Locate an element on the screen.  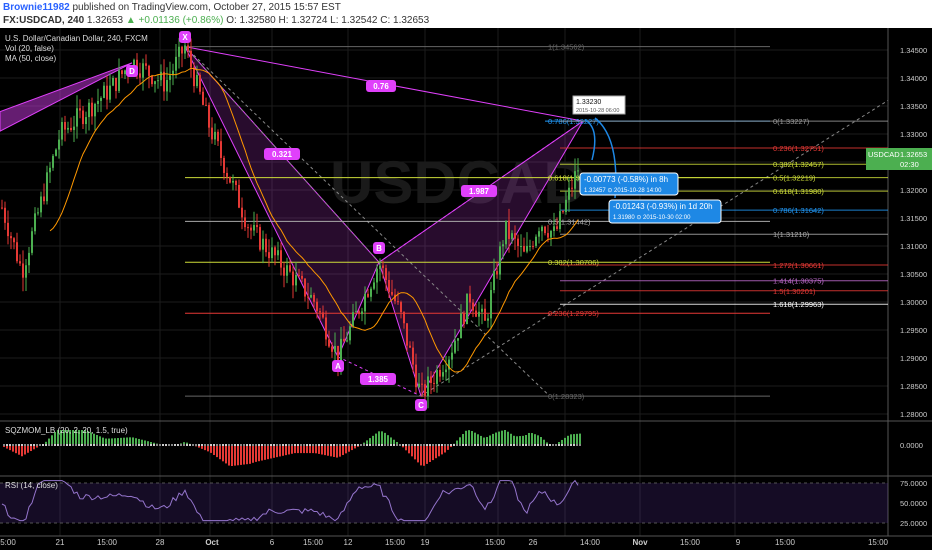
fib-label-right: 1.272(1.30661) is located at coordinates (798, 265).